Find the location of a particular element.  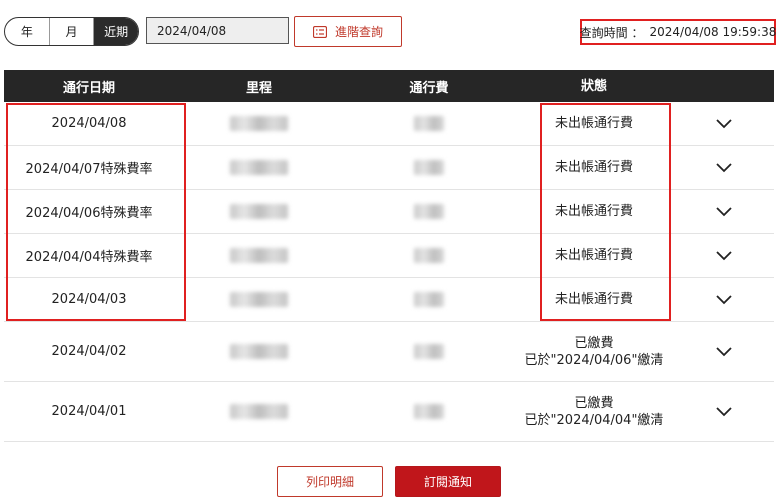

table-row: 2024/04/08 未出帳通行費 is located at coordinates (389, 124).